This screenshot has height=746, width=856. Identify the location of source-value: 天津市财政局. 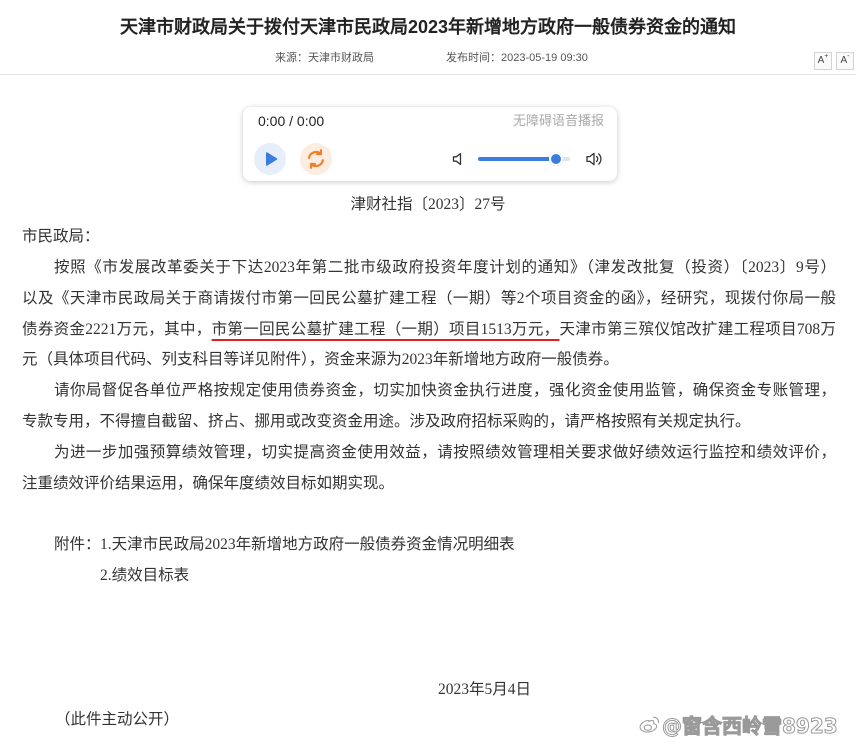
(341, 58).